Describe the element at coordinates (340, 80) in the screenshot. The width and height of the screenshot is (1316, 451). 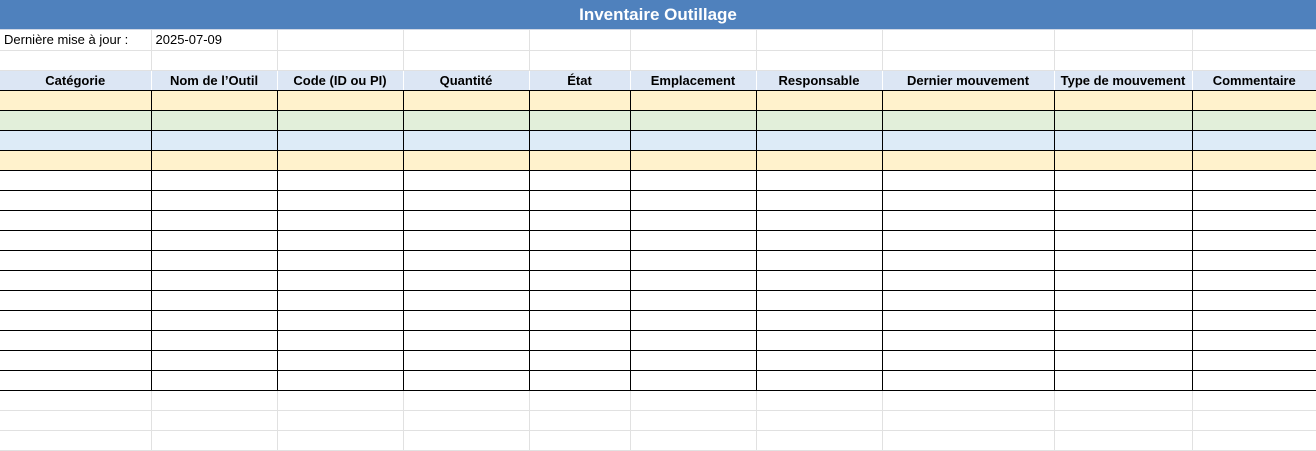
I see `column-header-code: Code (ID ou PI)` at that location.